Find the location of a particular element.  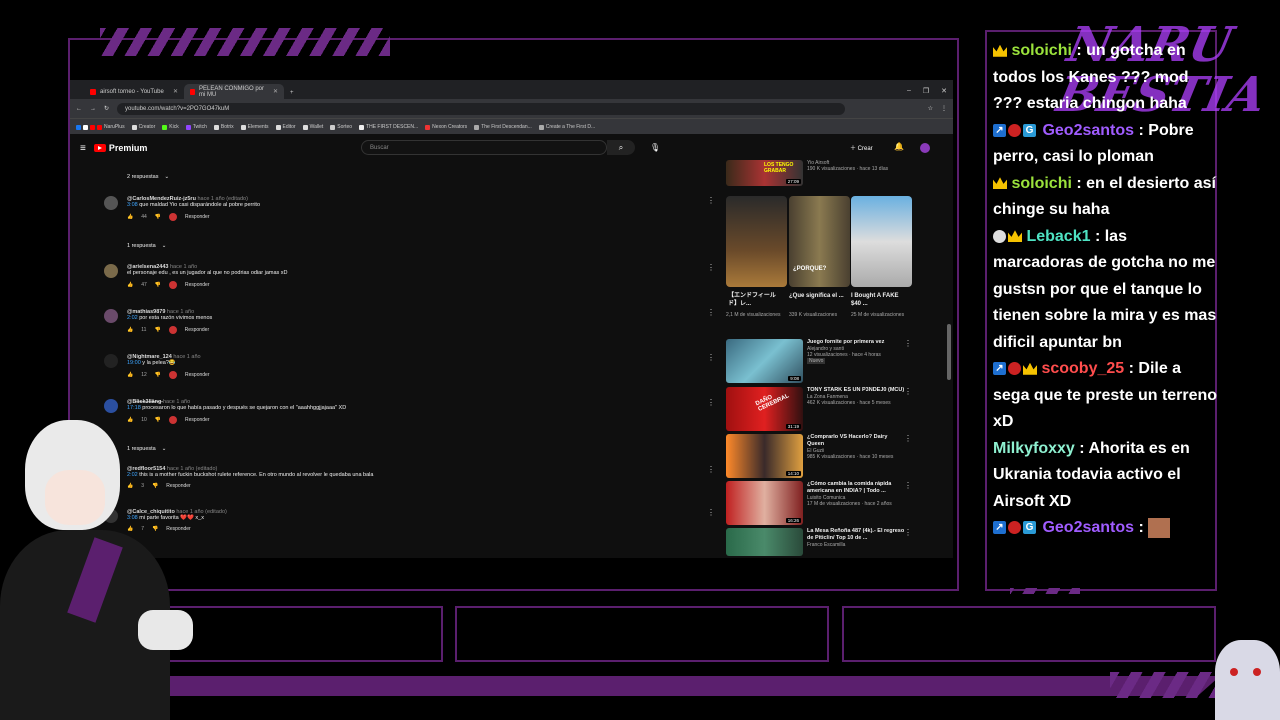

forward-icon: → is located at coordinates (93, 109).